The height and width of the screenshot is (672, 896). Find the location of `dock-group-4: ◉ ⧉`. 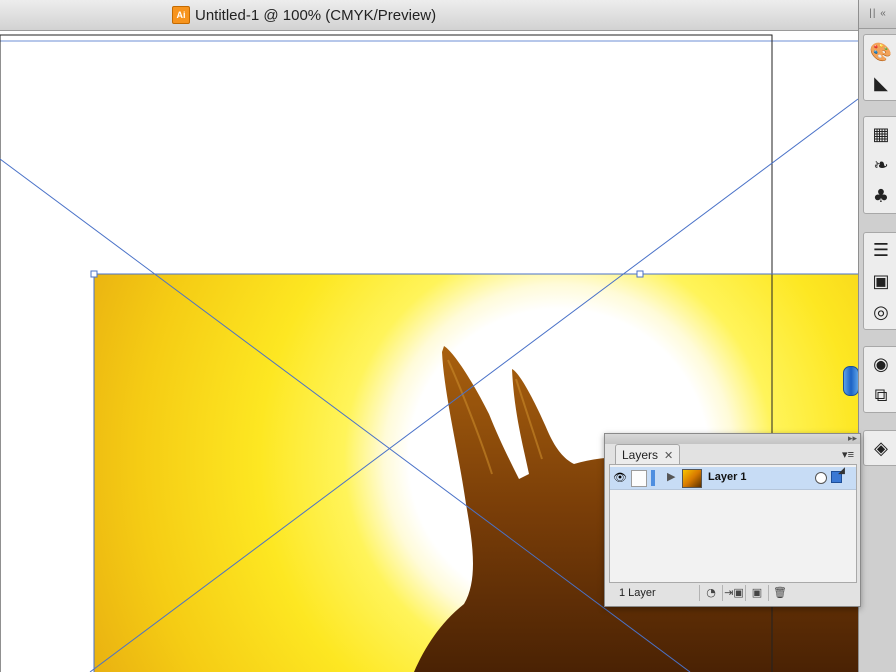

dock-group-4: ◉ ⧉ is located at coordinates (879, 379).